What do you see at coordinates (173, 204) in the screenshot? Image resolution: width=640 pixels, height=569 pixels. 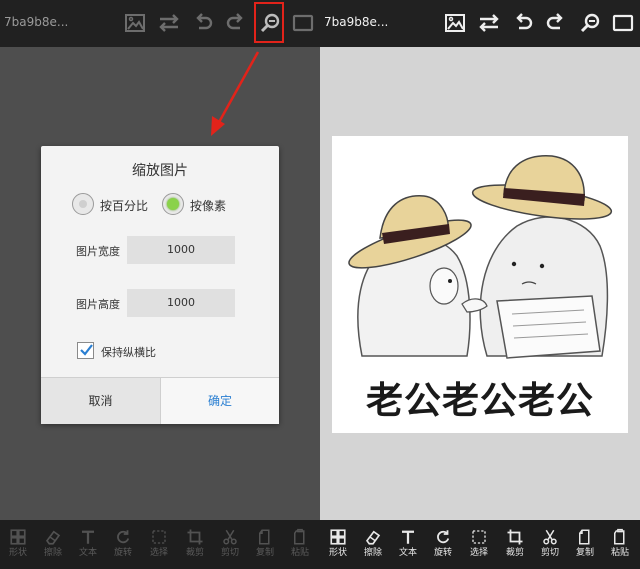 I see `radio-pixel-circle` at bounding box center [173, 204].